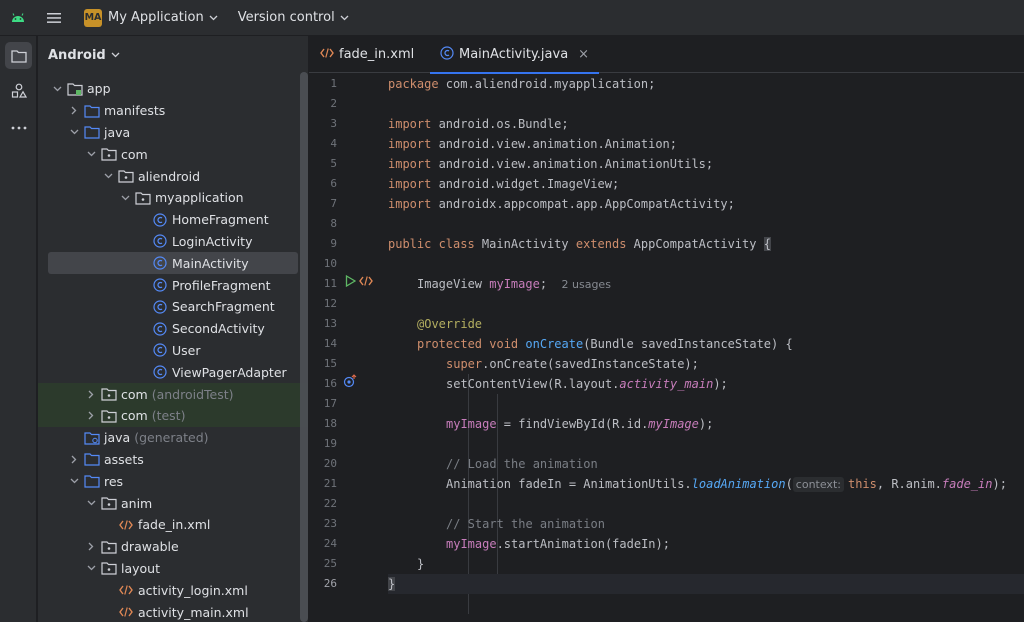 This screenshot has width=1024, height=622. Describe the element at coordinates (169, 89) in the screenshot. I see `tree-item-app: app` at that location.